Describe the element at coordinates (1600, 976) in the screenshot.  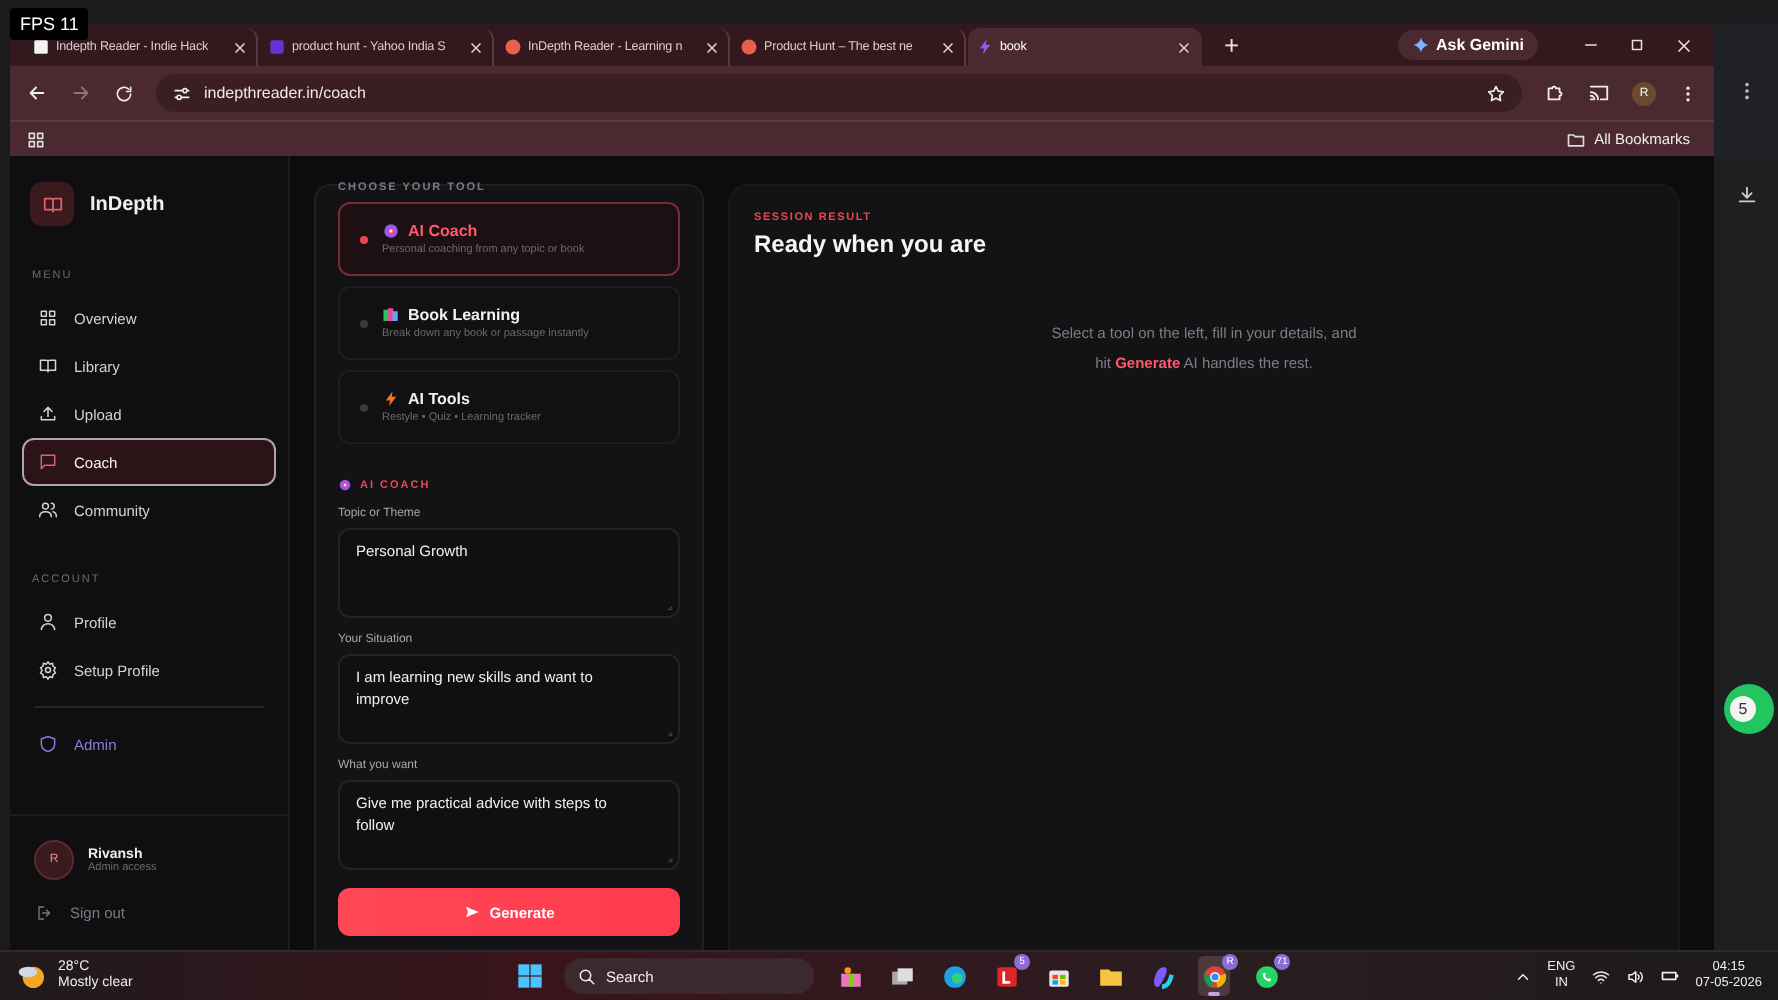
I see `wifi-icon` at that location.